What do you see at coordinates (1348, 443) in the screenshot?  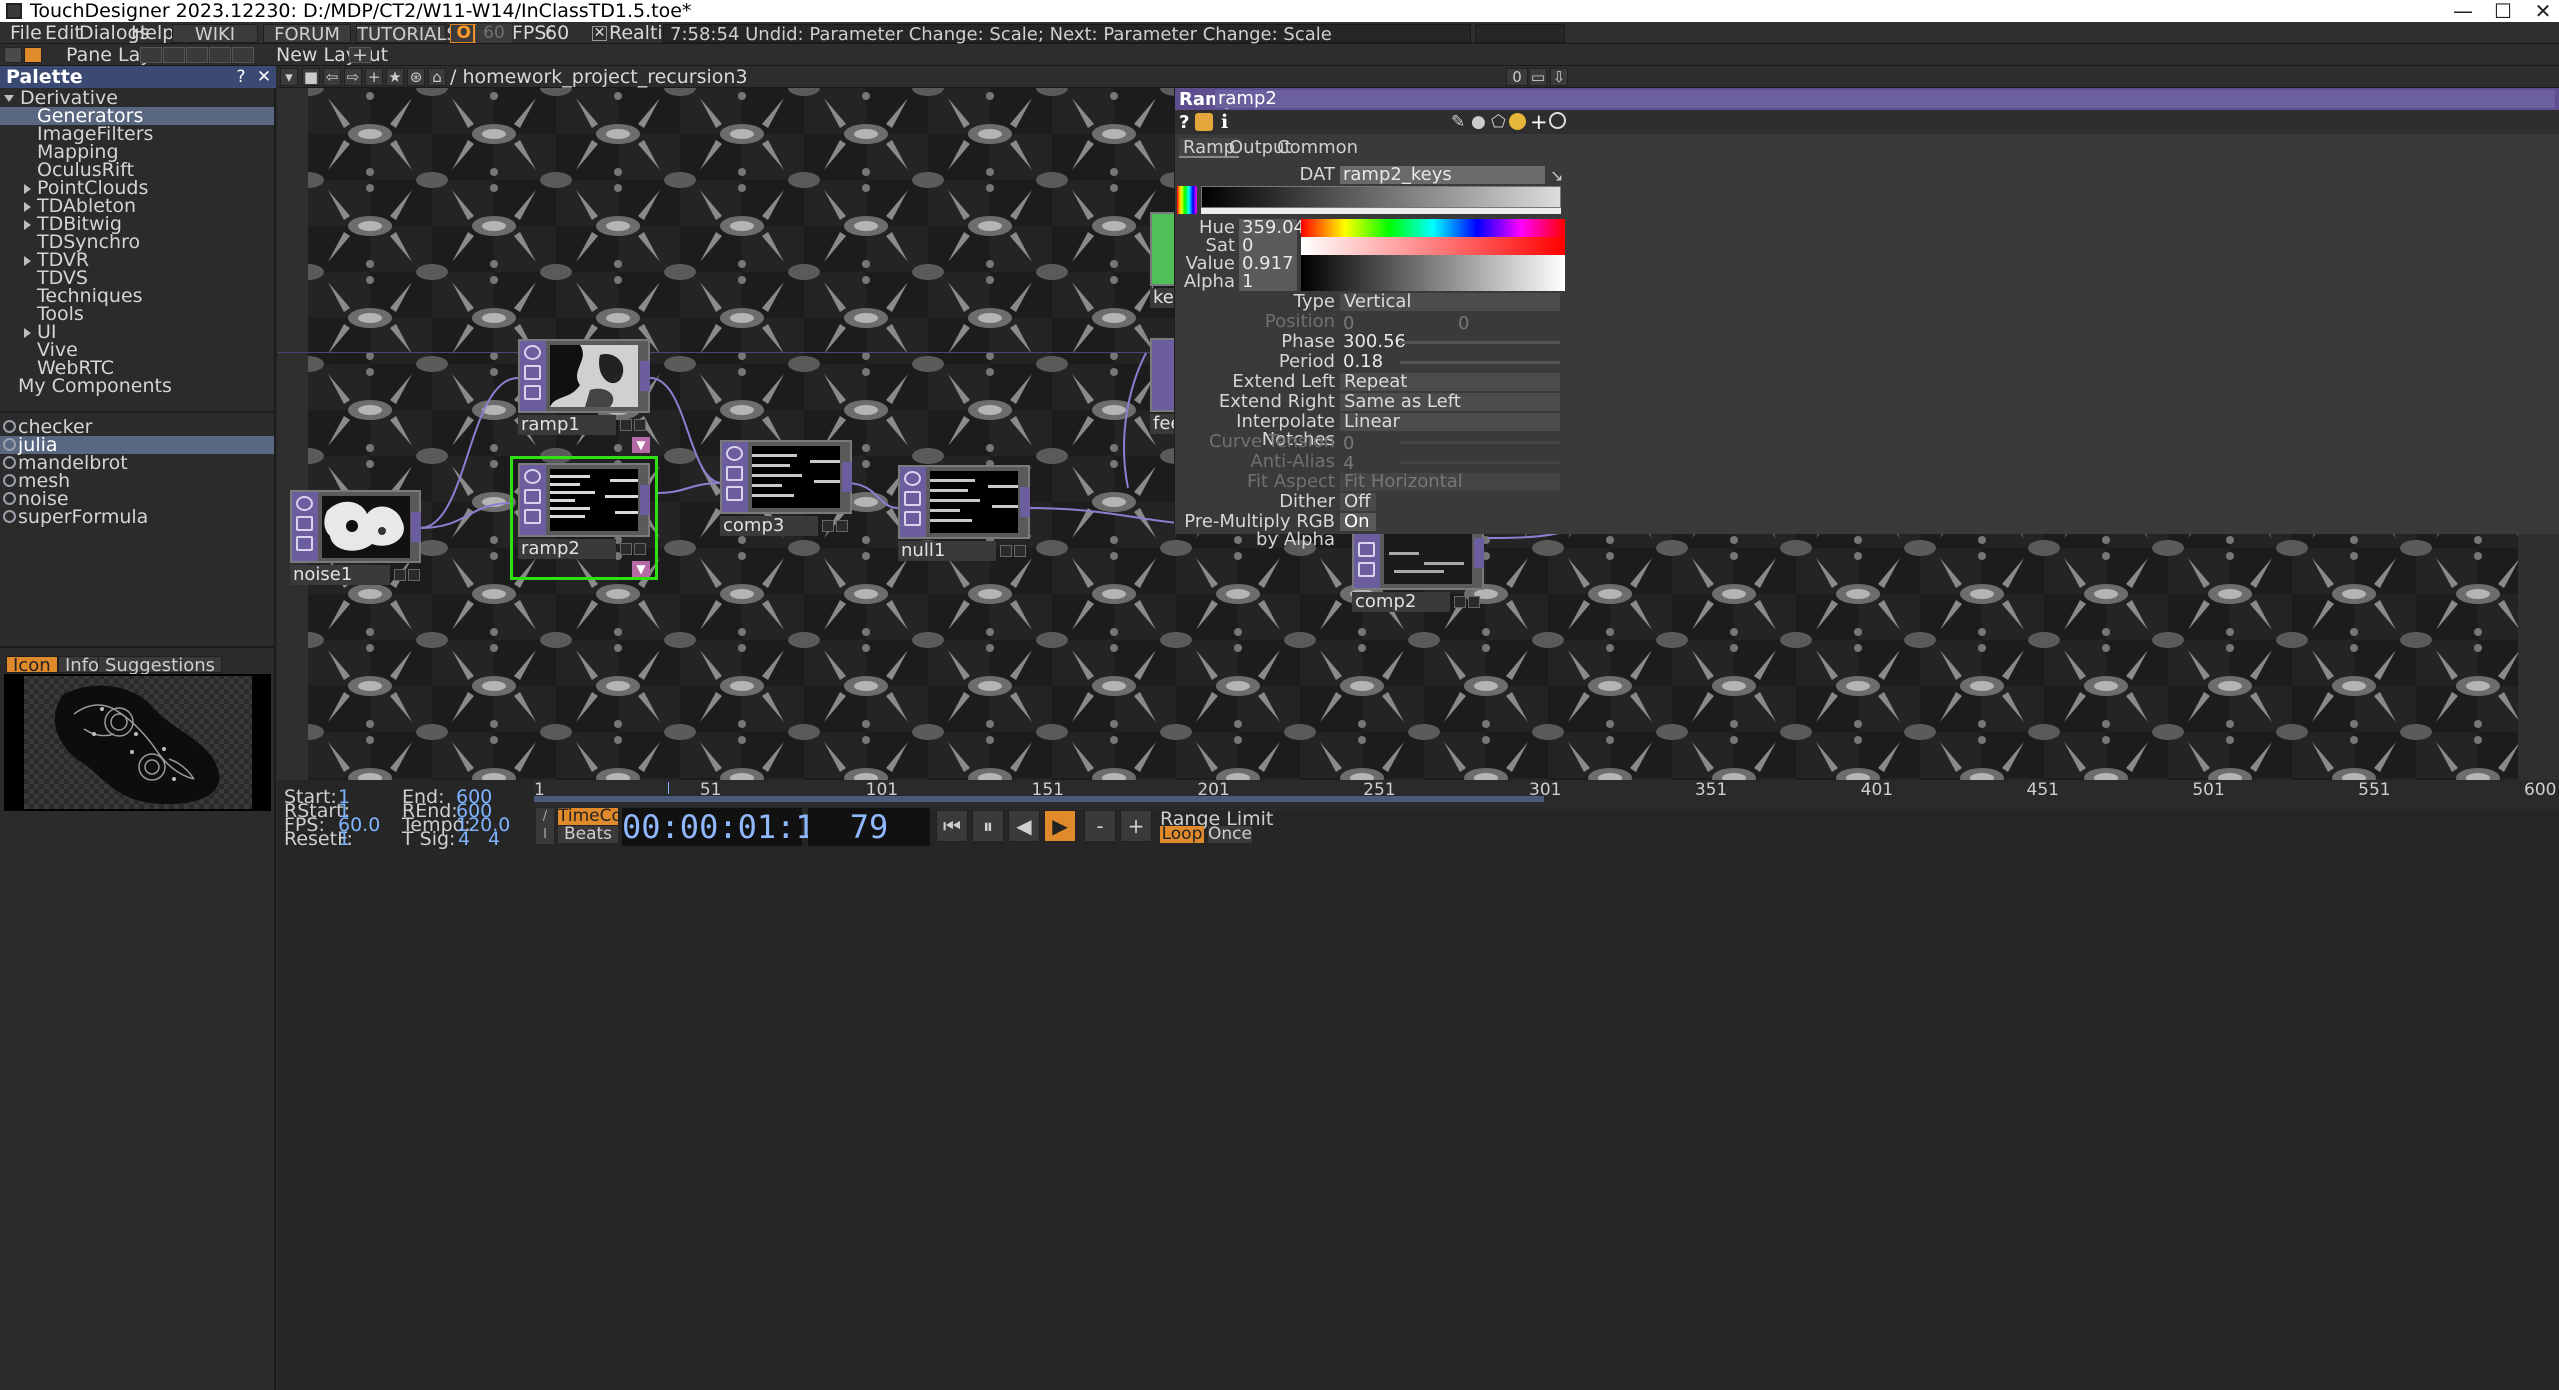 I see `tension-field: 0` at bounding box center [1348, 443].